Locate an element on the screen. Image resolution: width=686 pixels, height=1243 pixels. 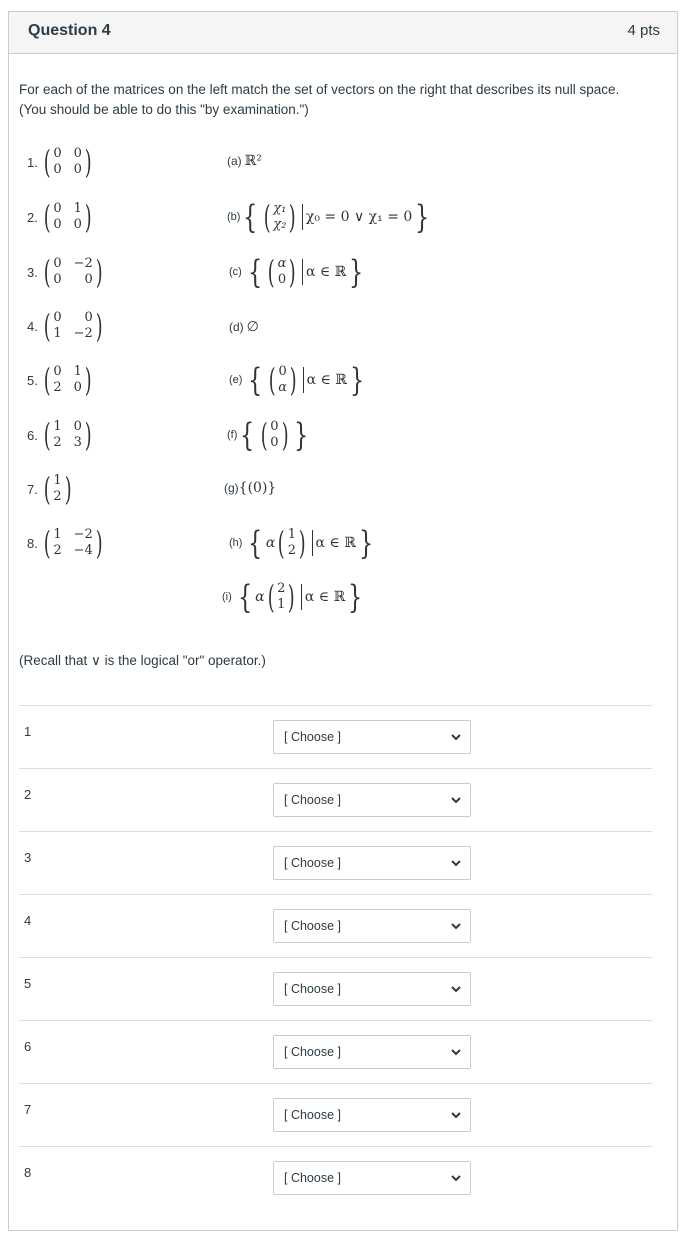
question-title: Question 4 is located at coordinates (69, 30).